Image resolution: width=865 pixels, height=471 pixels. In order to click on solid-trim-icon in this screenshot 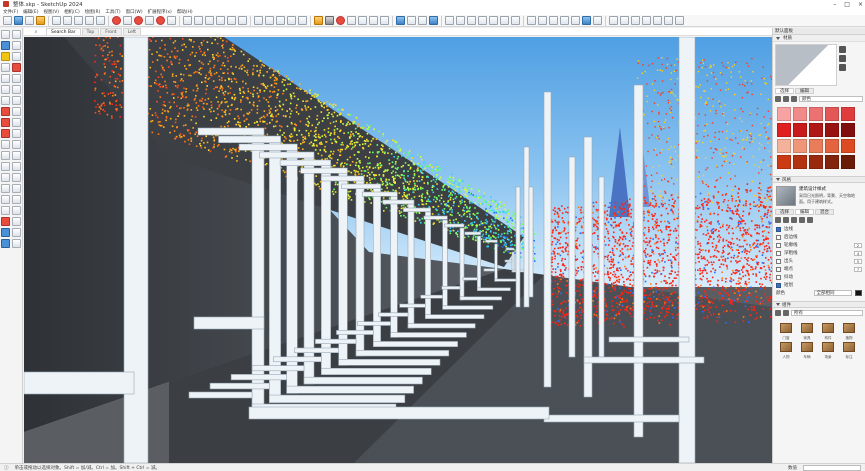, I will do `click(635, 20)`.